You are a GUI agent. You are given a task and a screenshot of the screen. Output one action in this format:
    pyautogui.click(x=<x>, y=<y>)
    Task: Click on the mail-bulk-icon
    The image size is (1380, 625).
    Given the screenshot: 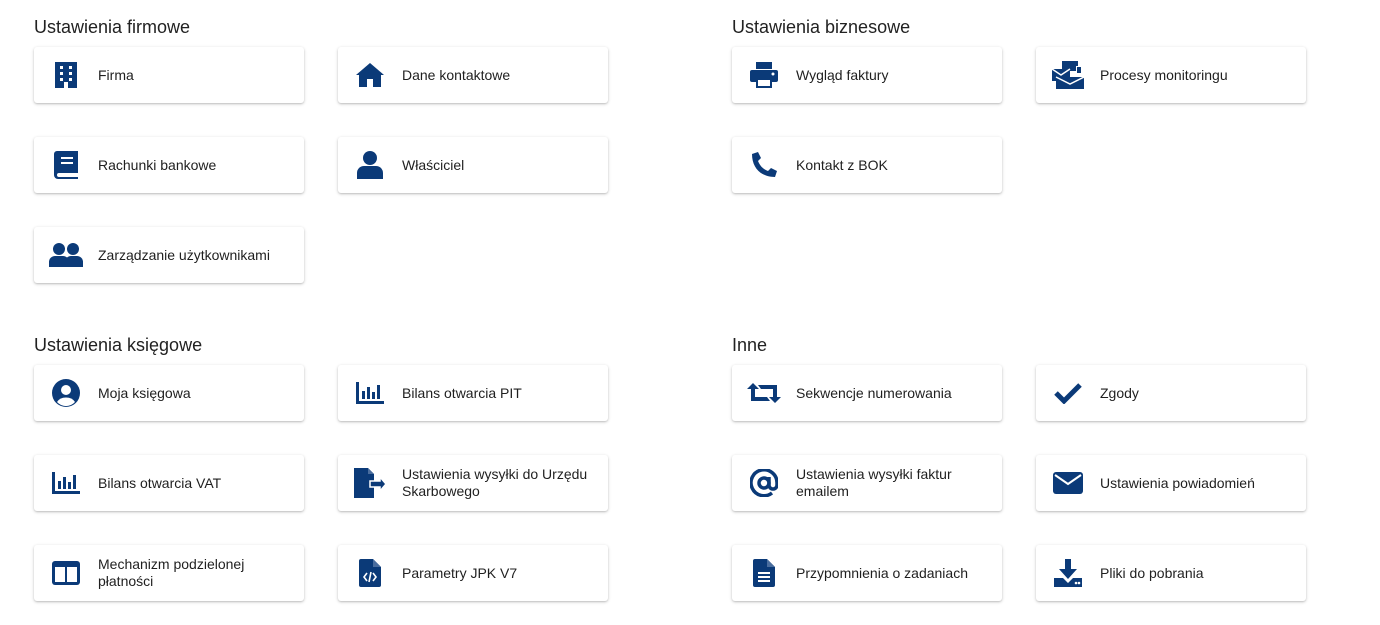 What is the action you would take?
    pyautogui.click(x=1068, y=75)
    